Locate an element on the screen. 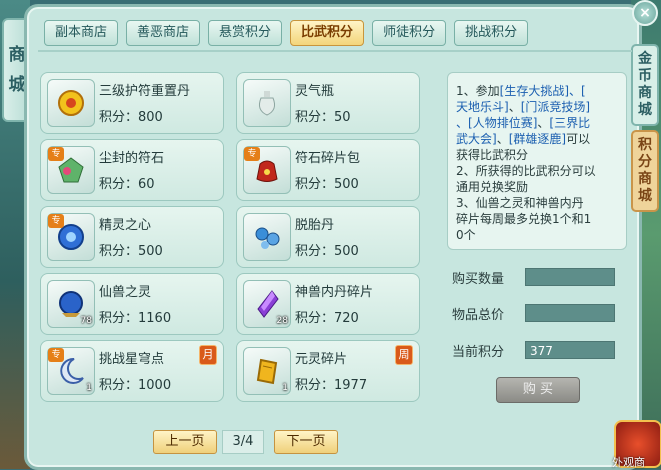 The width and height of the screenshot is (661, 470). shop-side-tab-char: 商 is located at coordinates (17, 55).